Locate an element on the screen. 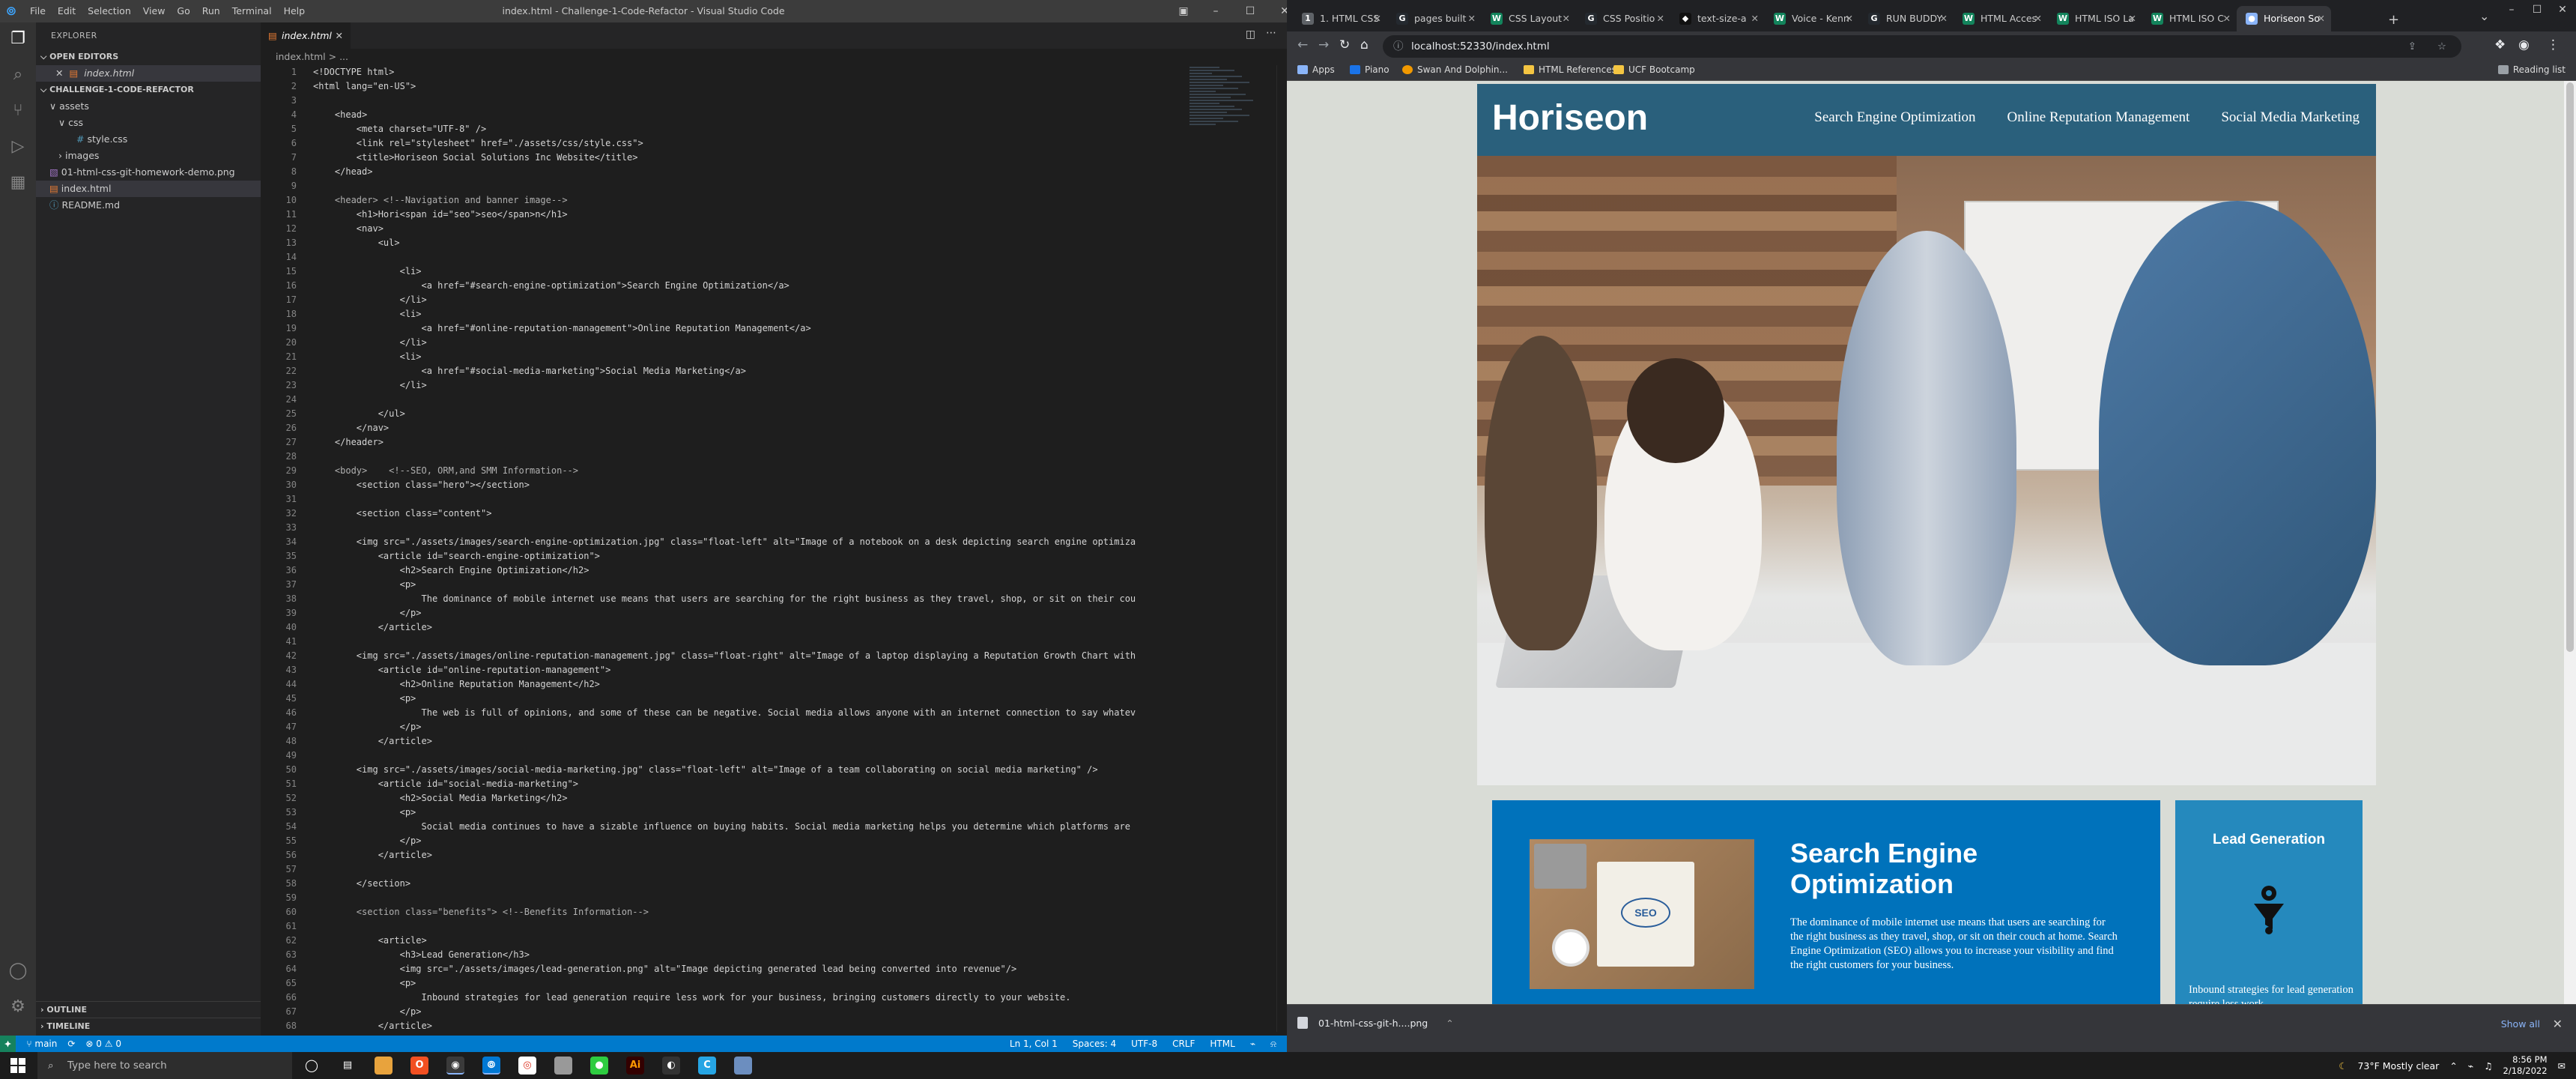 This screenshot has width=2576, height=1079. code-line: 8 </head> is located at coordinates (725, 172).